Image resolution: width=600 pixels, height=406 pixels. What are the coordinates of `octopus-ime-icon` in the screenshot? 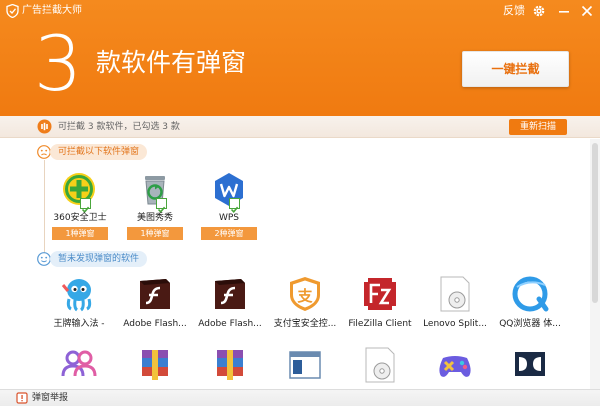 It's located at (76, 295).